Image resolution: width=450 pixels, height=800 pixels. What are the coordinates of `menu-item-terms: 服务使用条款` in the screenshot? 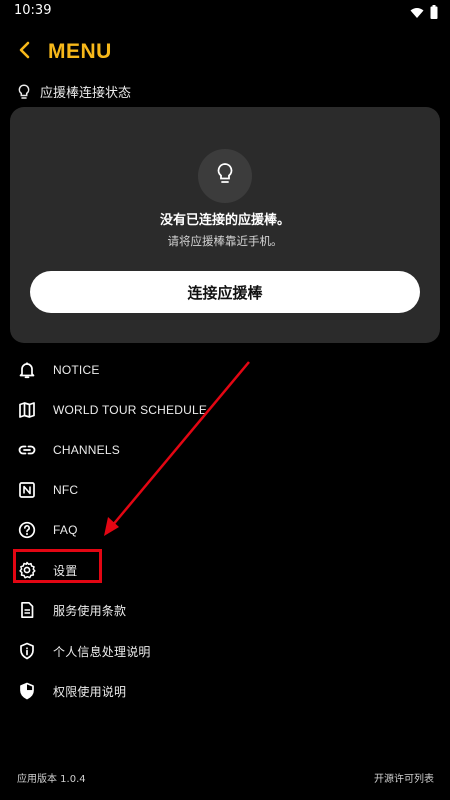 It's located at (71, 610).